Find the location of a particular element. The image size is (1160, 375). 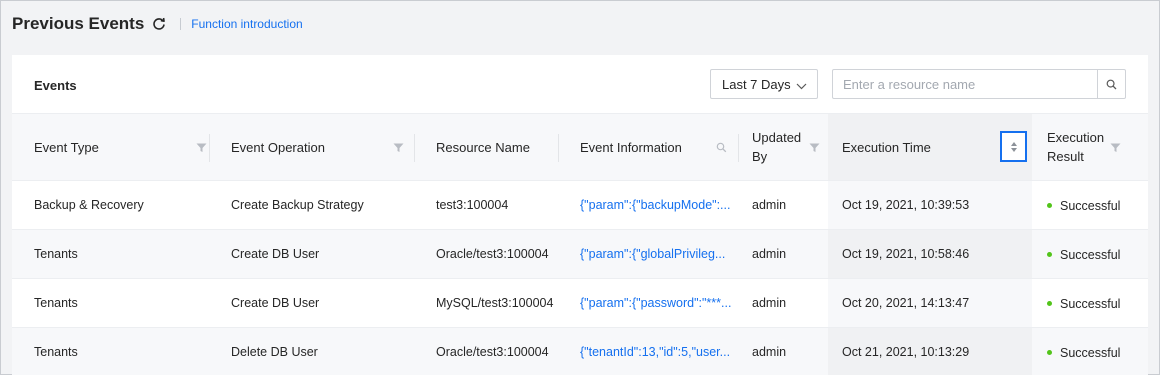

cell-event-operation: Delete DB User is located at coordinates (311, 351).